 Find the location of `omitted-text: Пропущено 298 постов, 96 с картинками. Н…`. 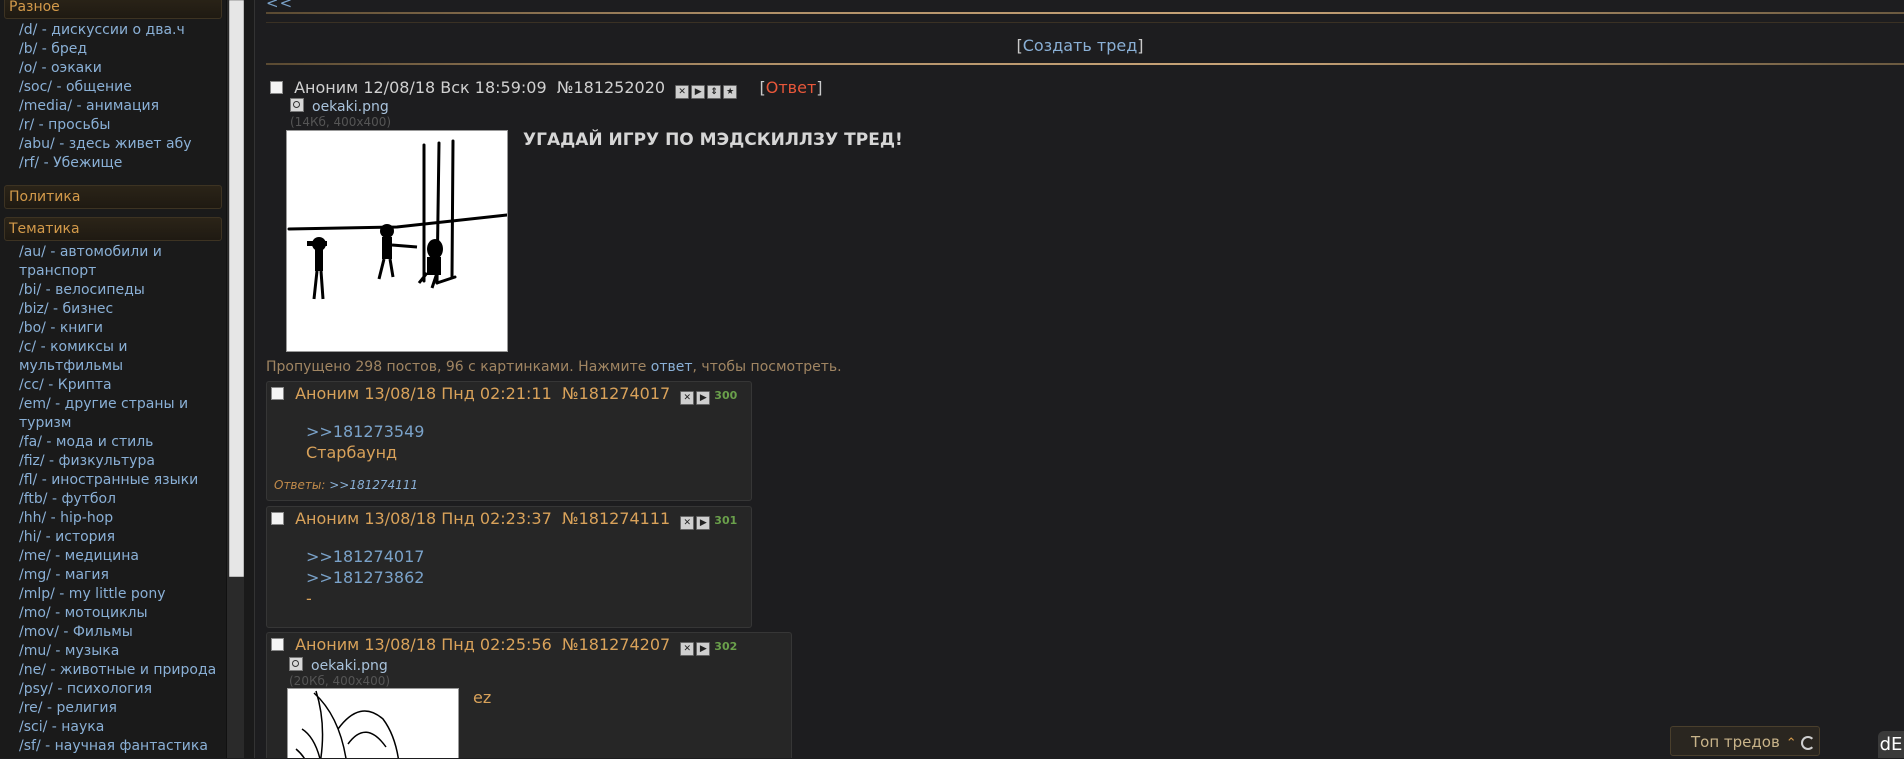

omitted-text: Пропущено 298 постов, 96 с картинками. Н… is located at coordinates (458, 367).